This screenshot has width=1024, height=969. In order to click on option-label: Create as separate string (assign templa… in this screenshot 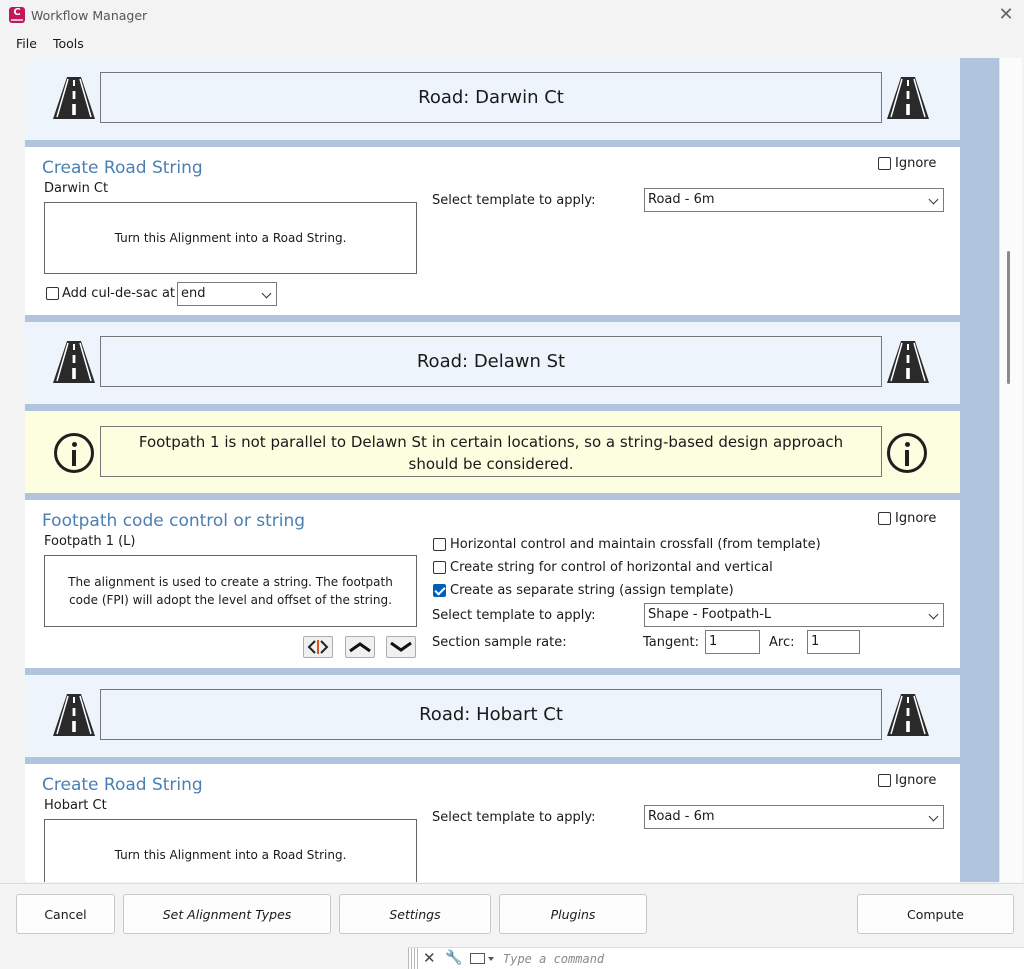, I will do `click(592, 590)`.